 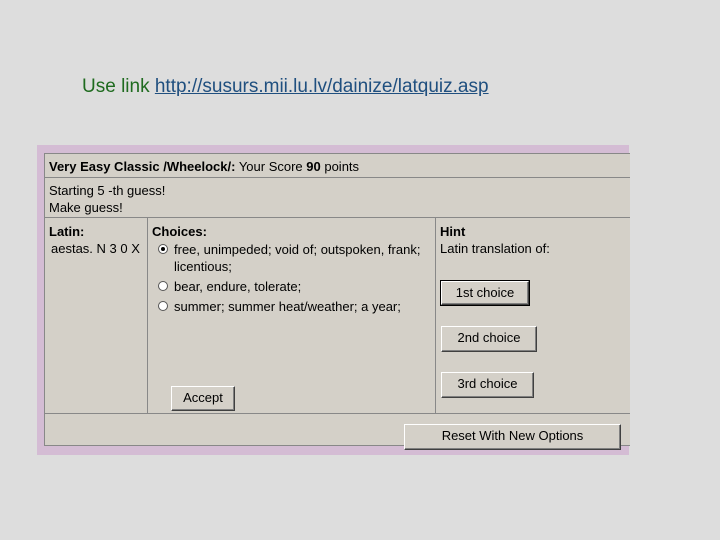 I want to click on accept-button: Accept, so click(x=203, y=398).